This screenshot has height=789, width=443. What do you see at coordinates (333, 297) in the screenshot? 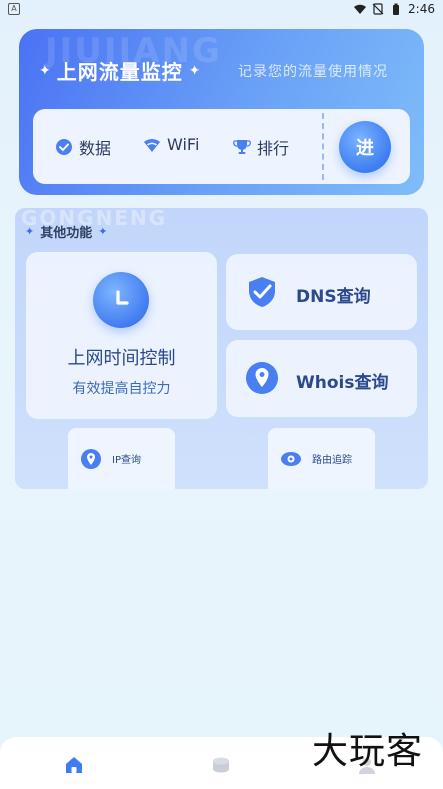
I see `dns-query-label: DNS查询` at bounding box center [333, 297].